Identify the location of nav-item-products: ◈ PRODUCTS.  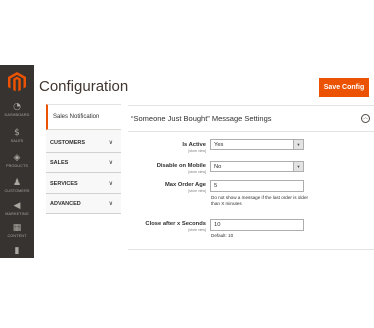
(17, 167).